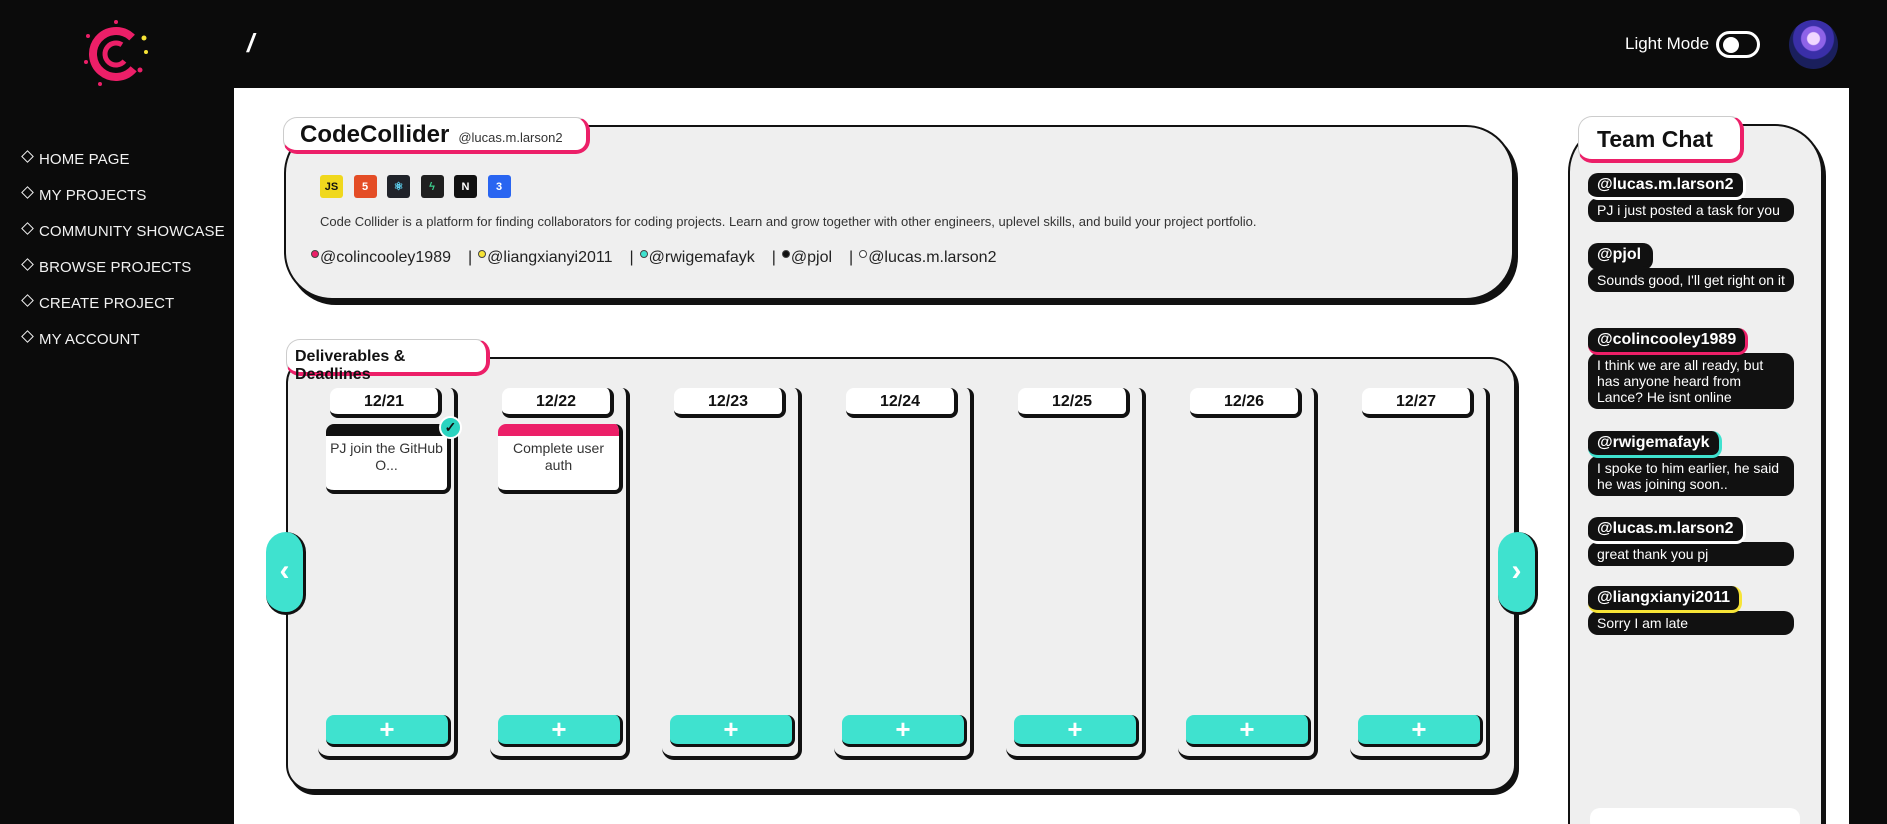 This screenshot has height=824, width=1887. What do you see at coordinates (116, 54) in the screenshot?
I see `codecollider-logo` at bounding box center [116, 54].